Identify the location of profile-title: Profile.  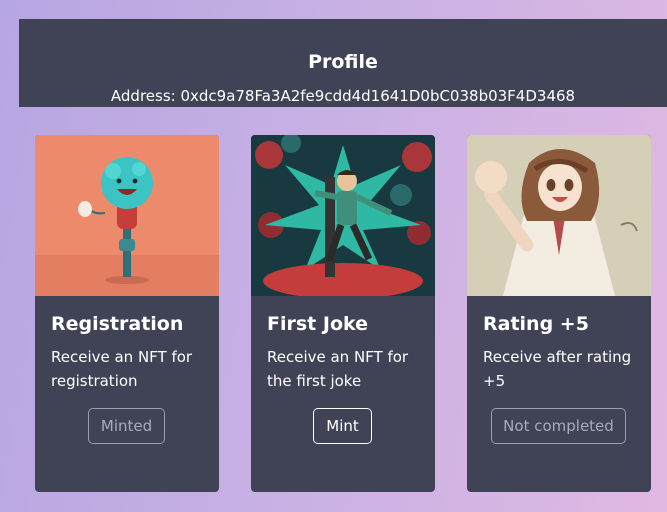
(343, 62).